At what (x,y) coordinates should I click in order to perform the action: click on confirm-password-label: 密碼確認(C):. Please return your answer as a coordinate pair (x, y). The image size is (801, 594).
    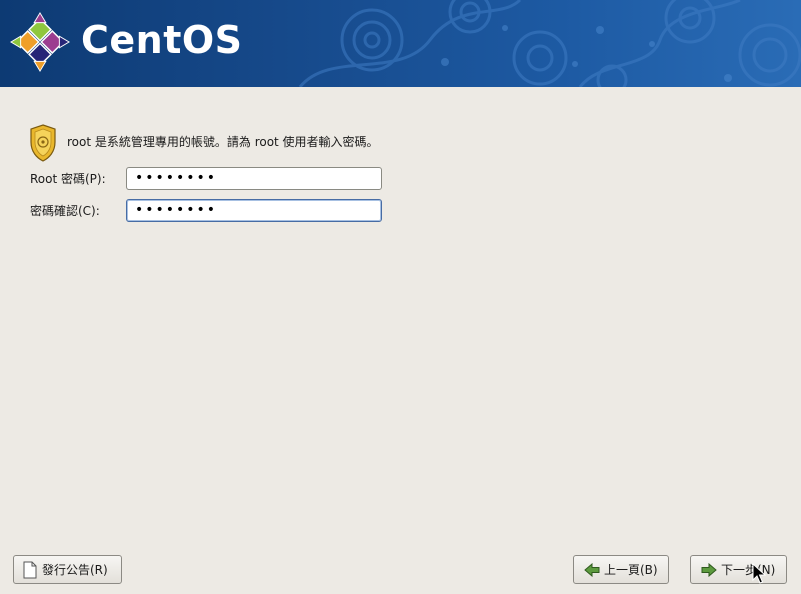
    Looking at the image, I should click on (65, 211).